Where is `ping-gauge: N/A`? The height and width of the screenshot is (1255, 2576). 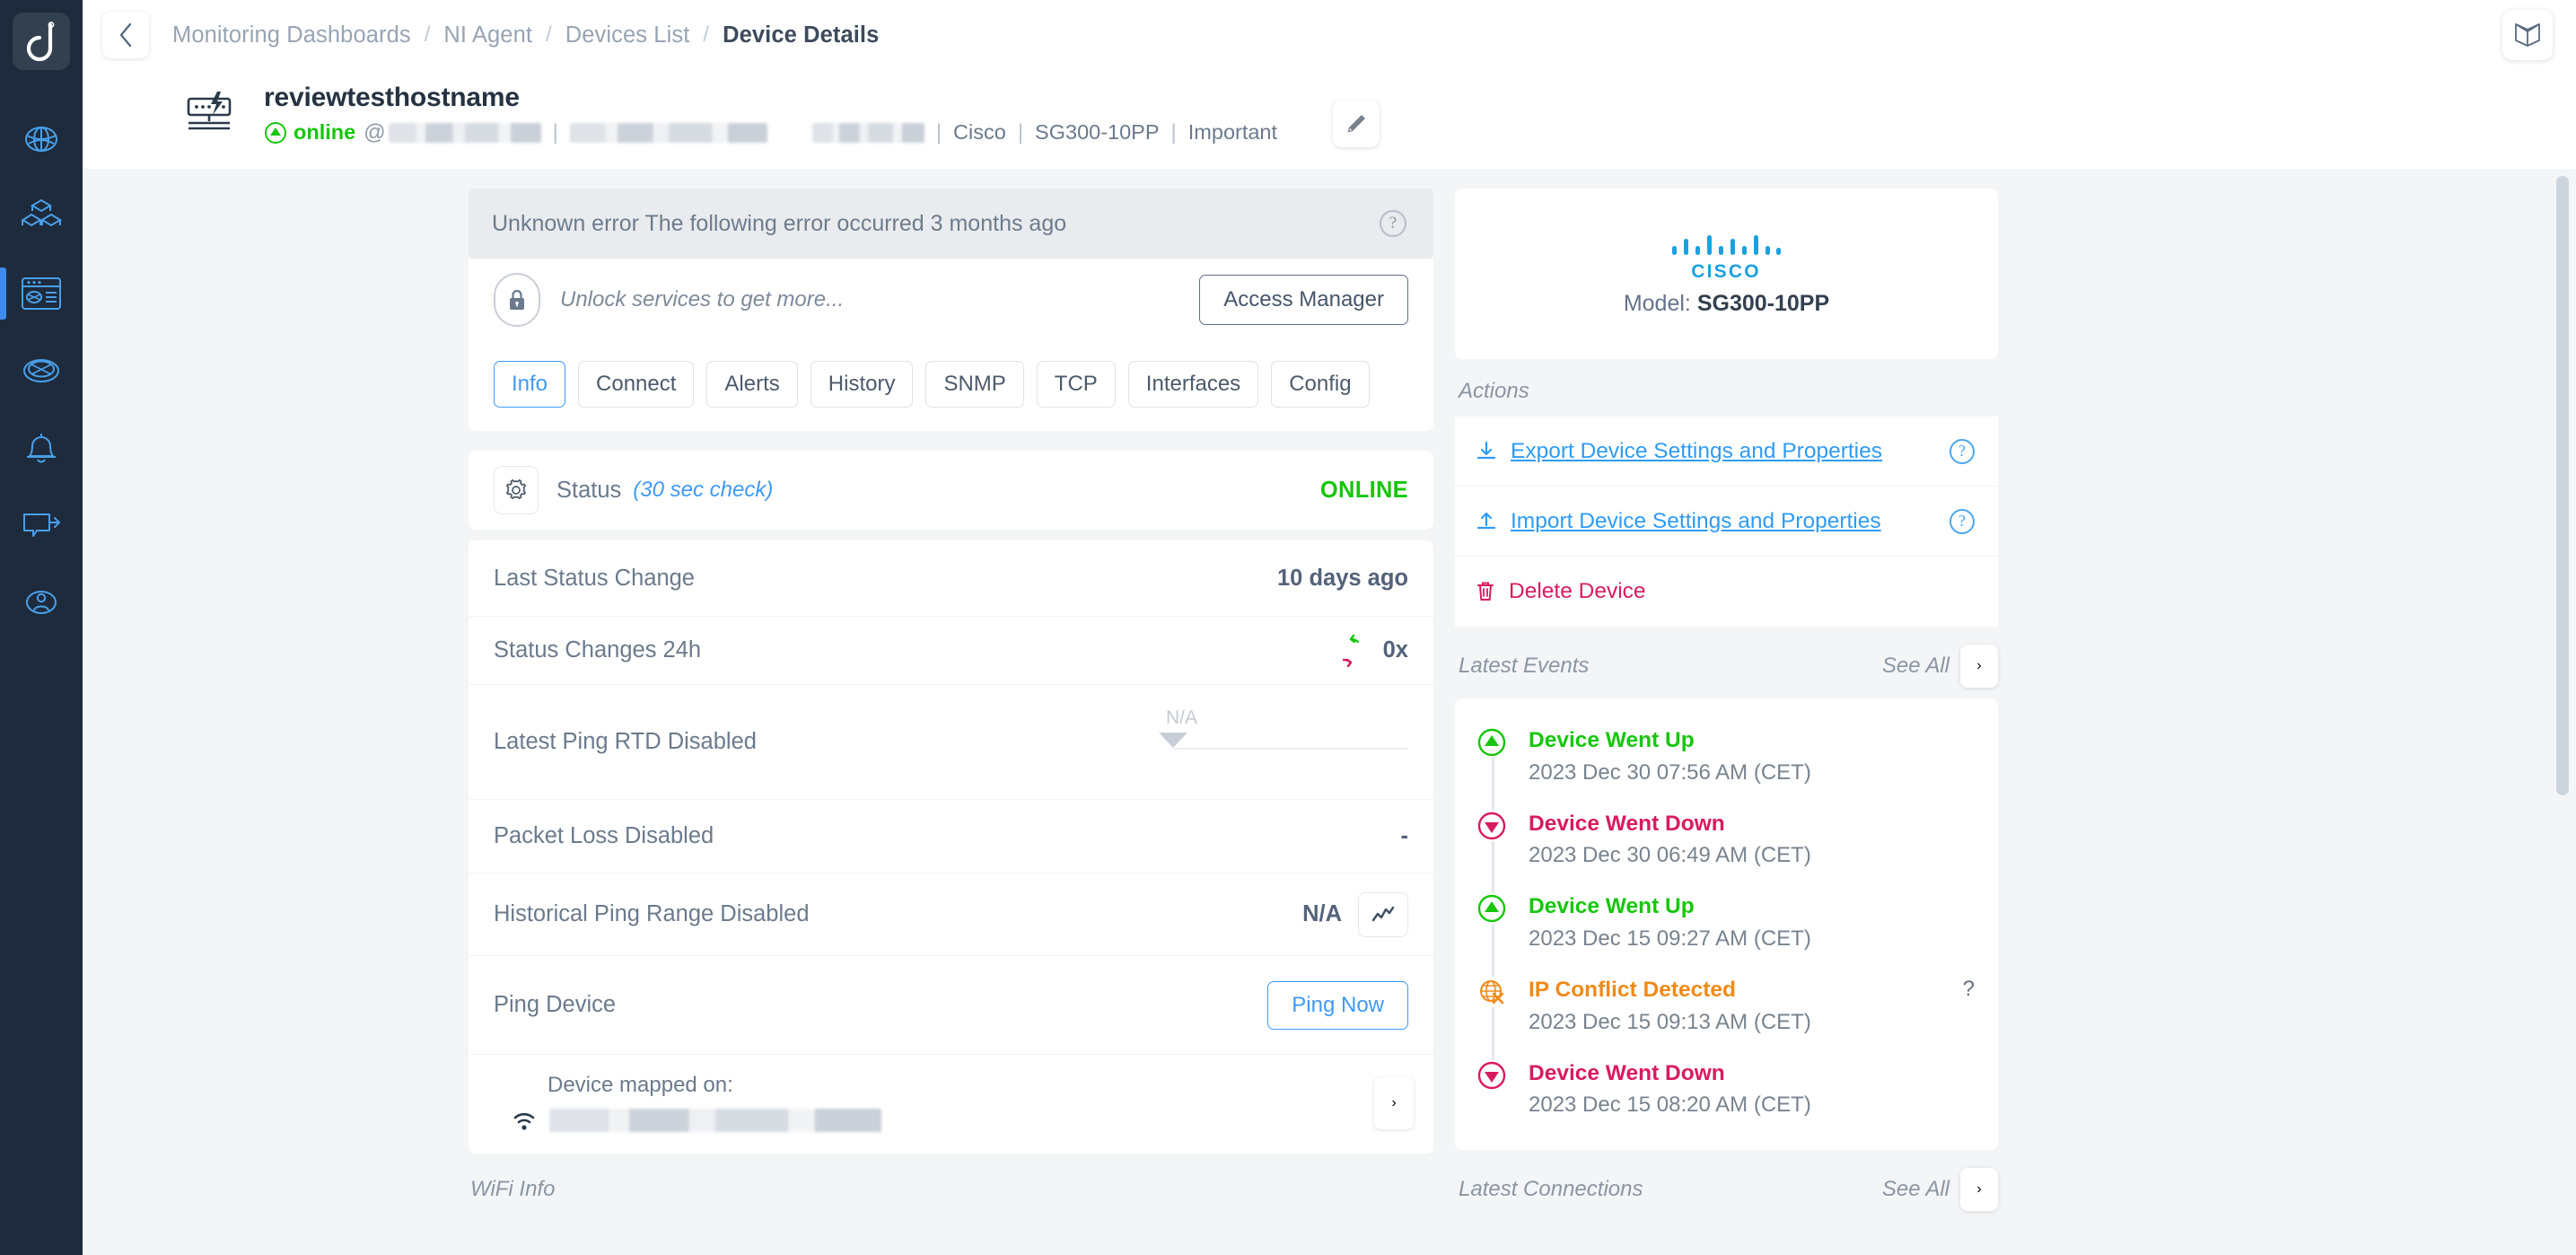 ping-gauge: N/A is located at coordinates (1283, 737).